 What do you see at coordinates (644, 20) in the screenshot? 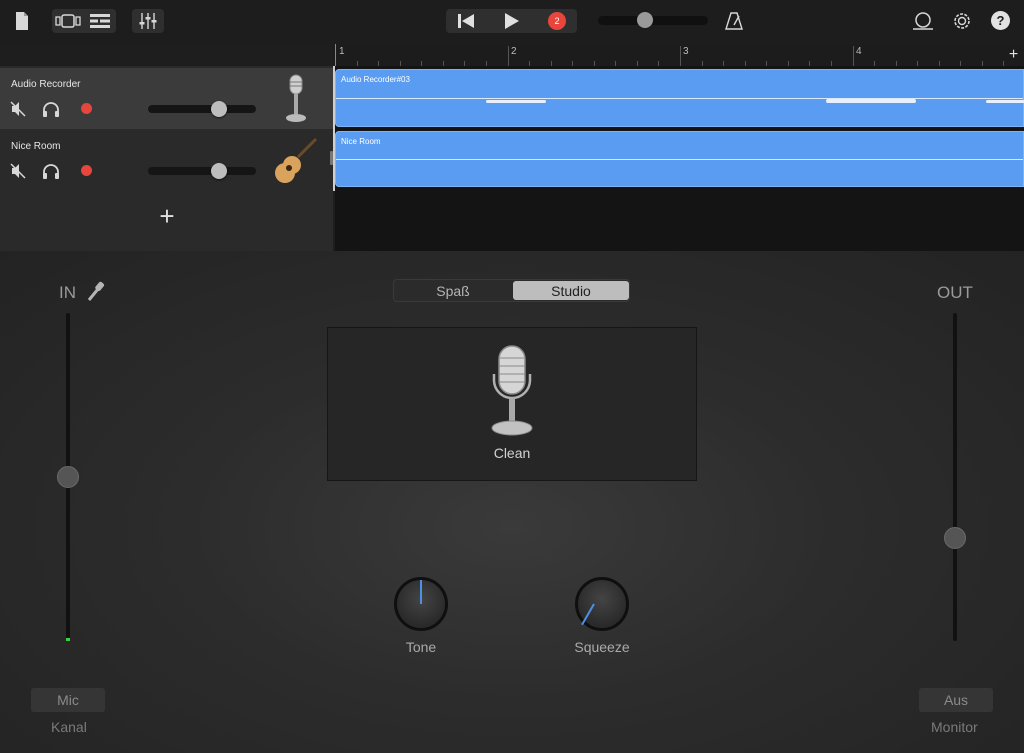
I see `master-volume-knob` at bounding box center [644, 20].